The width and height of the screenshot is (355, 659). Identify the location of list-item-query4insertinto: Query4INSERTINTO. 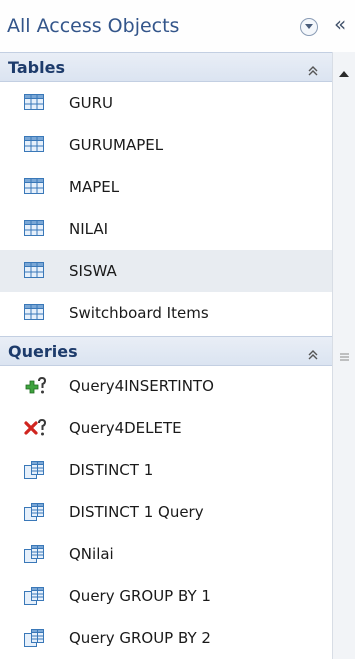
(166, 386).